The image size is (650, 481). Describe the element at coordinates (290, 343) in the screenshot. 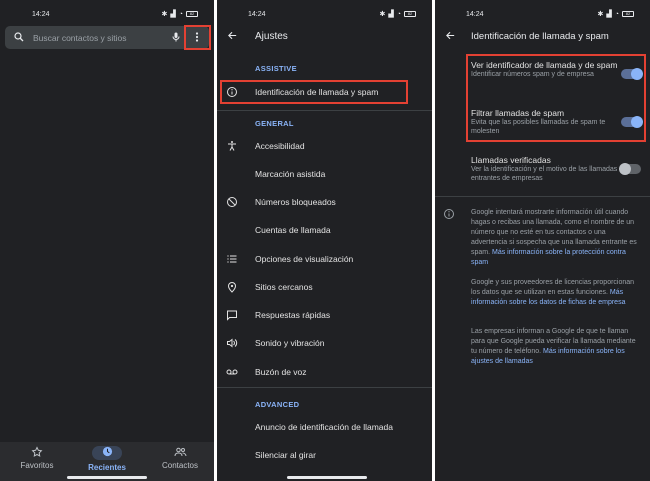

I see `settings-item-label: Sonido y vibración` at that location.